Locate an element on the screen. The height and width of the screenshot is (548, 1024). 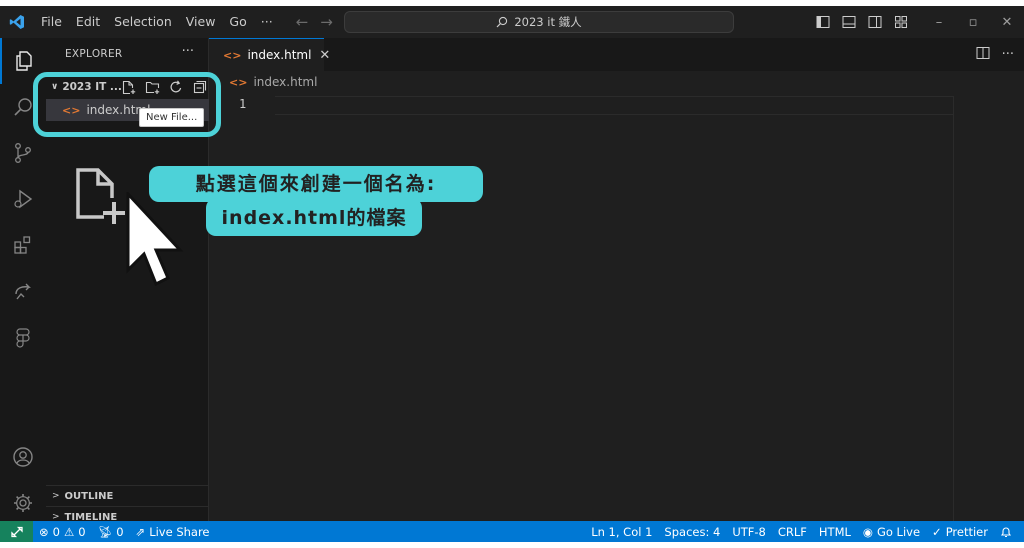
remote-icon is located at coordinates (16, 531).